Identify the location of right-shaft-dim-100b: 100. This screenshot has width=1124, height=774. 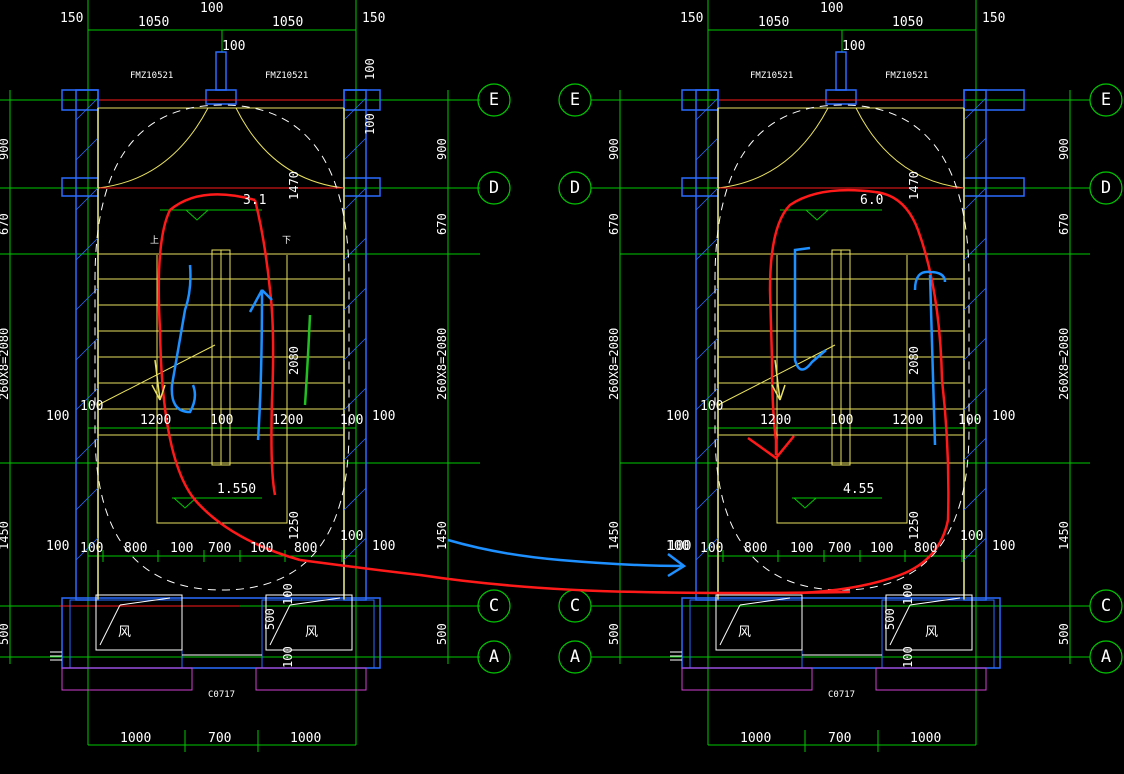
(908, 657).